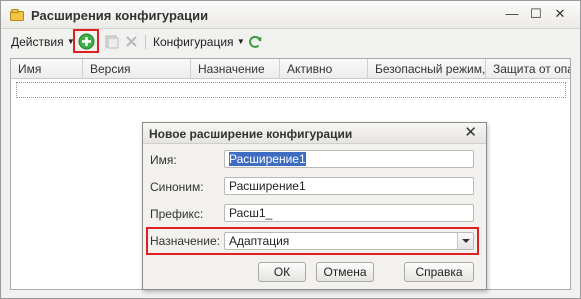  I want to click on prefix-value: Расш1_, so click(251, 213).